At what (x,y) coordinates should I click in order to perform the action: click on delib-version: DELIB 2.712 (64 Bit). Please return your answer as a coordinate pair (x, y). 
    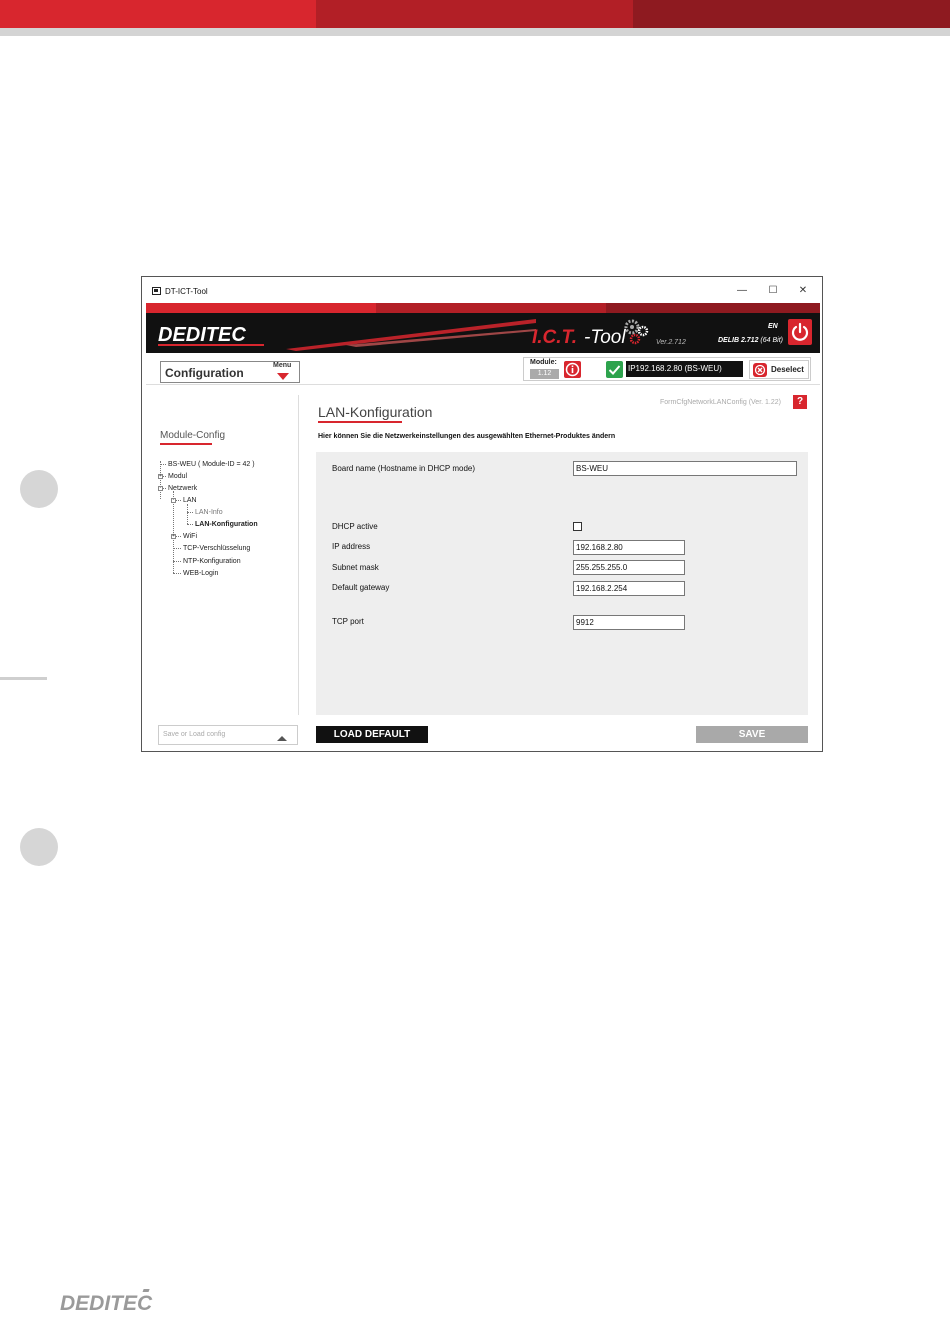
    Looking at the image, I should click on (750, 340).